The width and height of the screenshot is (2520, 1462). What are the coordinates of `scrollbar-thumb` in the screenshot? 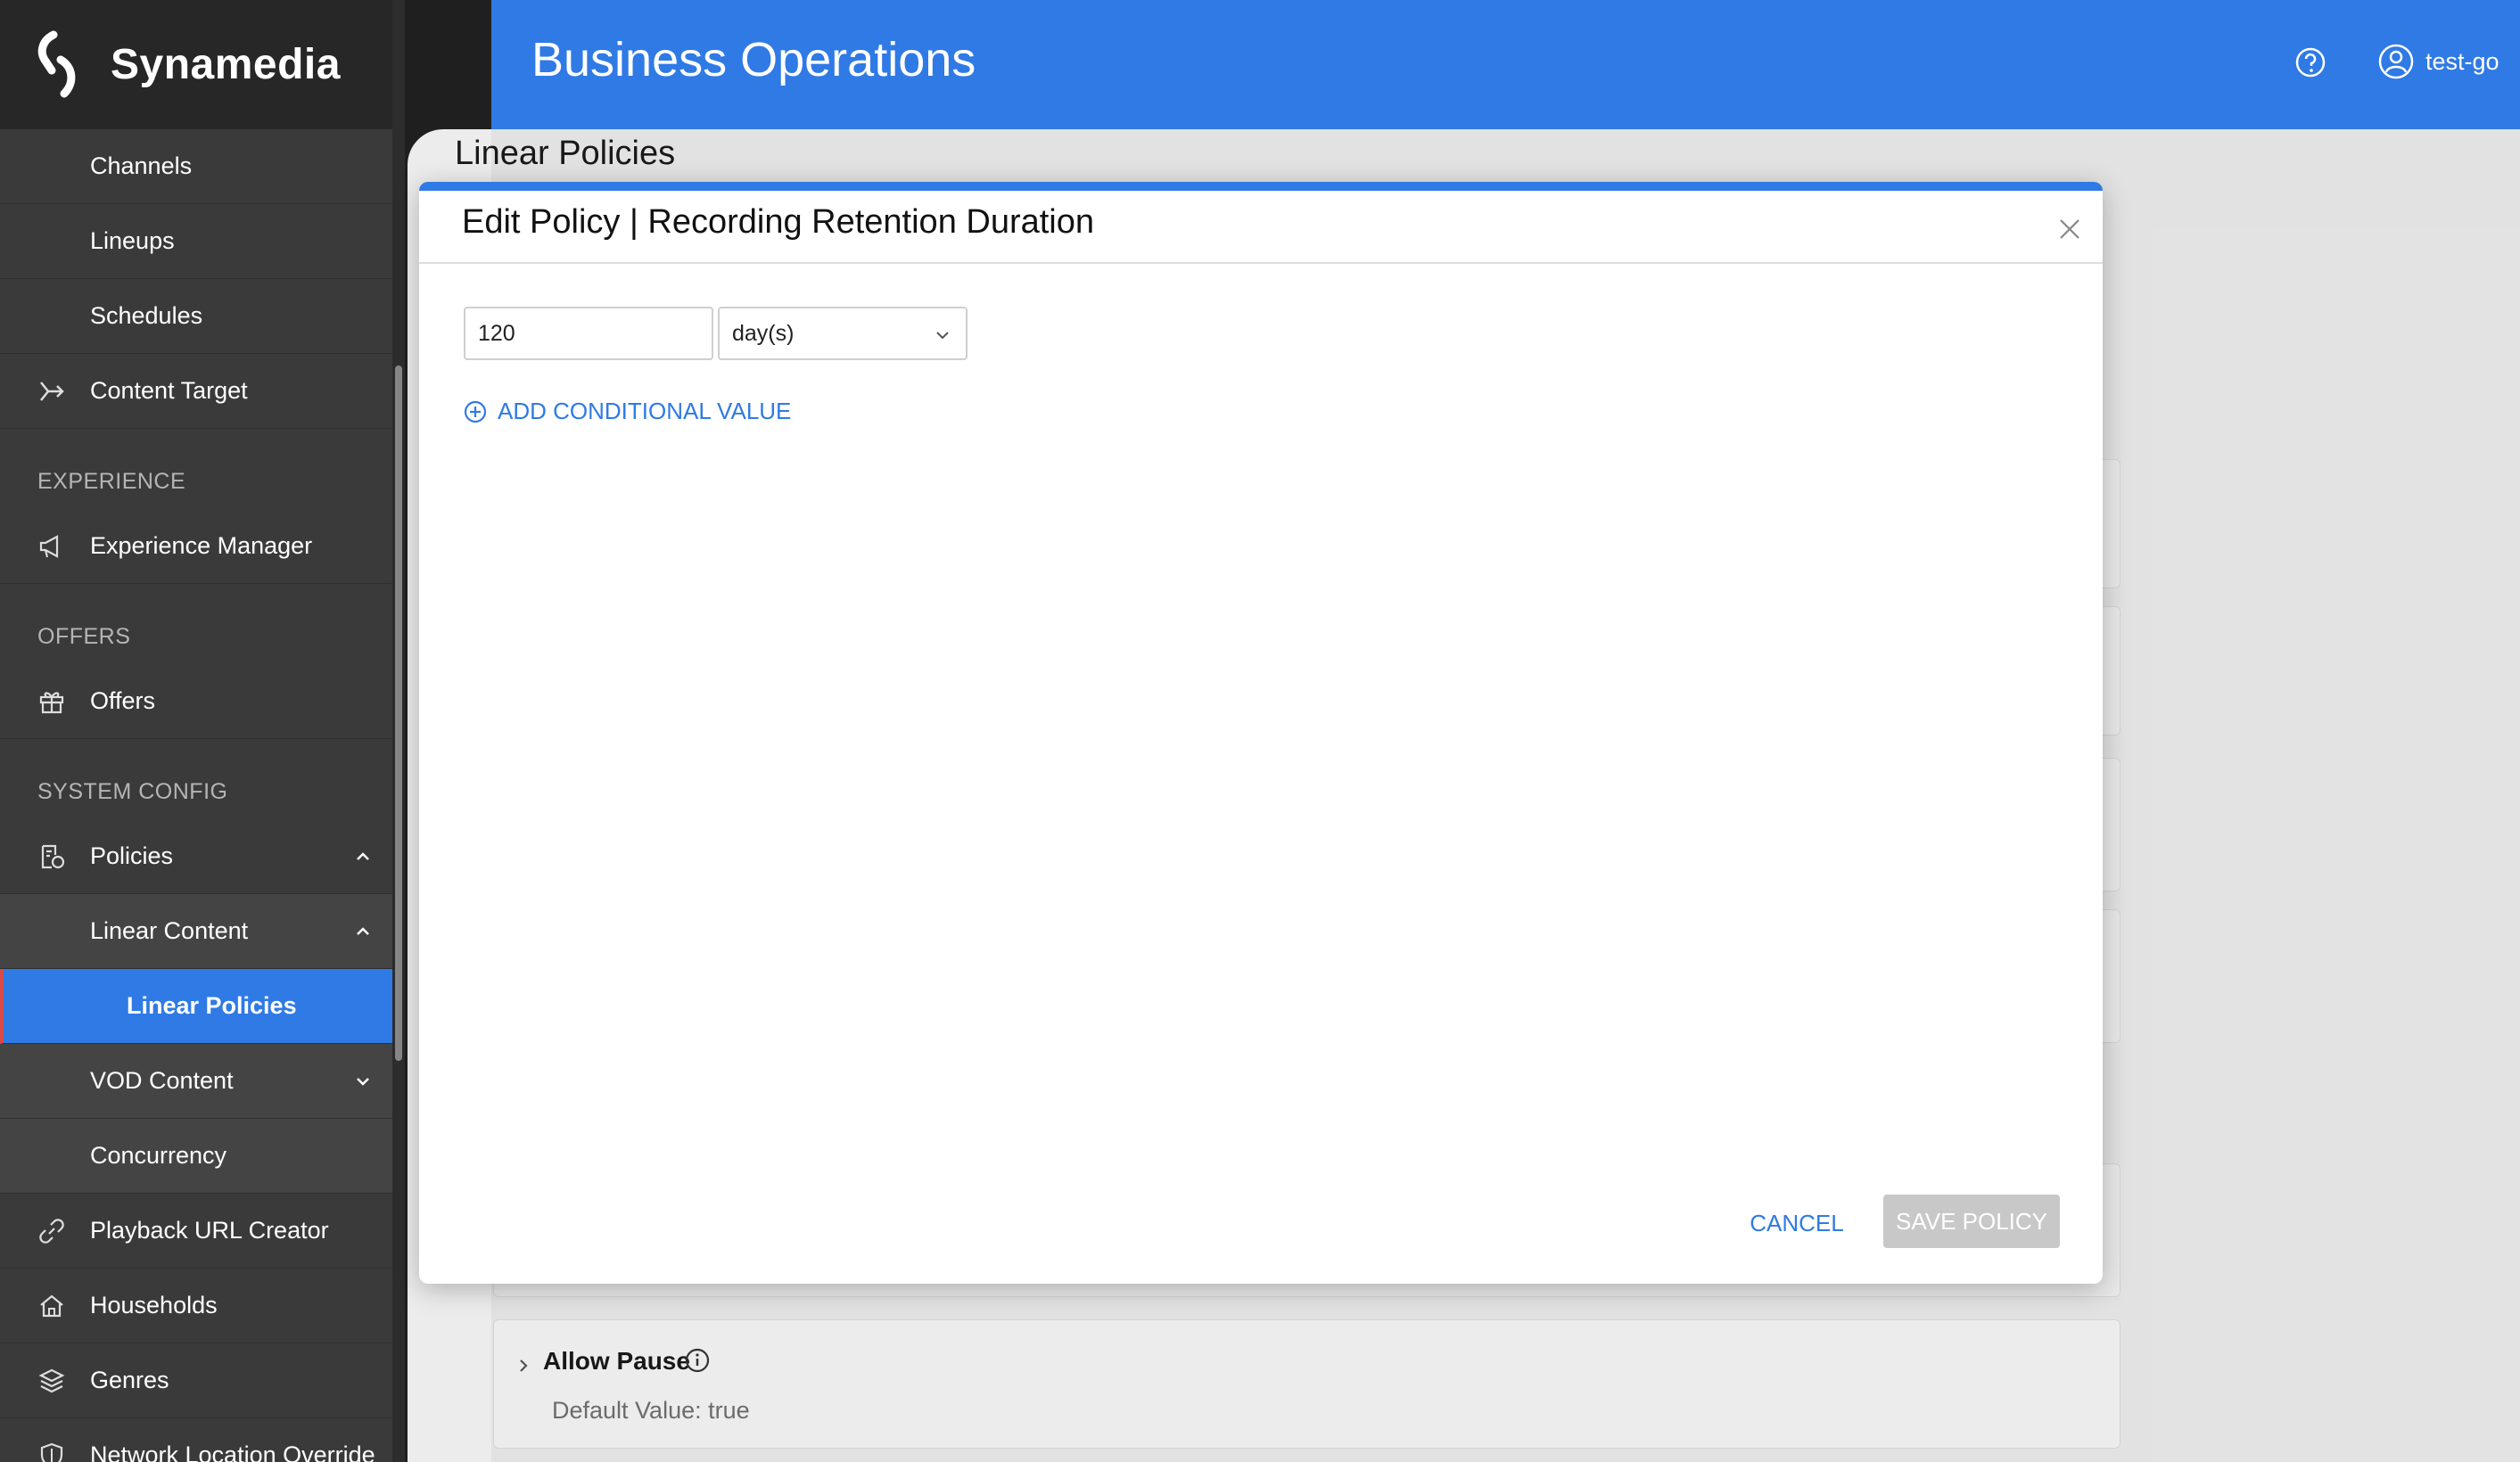 It's located at (398, 713).